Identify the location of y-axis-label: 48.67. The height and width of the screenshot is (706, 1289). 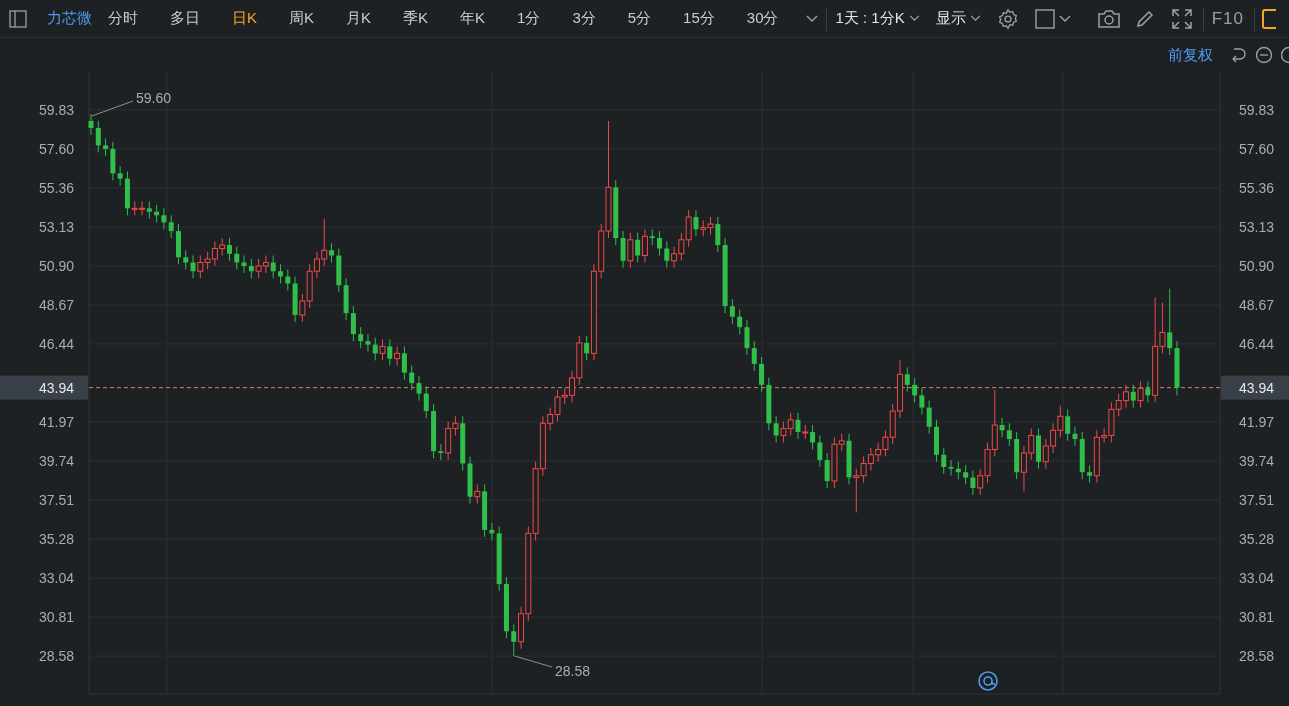
(56, 304).